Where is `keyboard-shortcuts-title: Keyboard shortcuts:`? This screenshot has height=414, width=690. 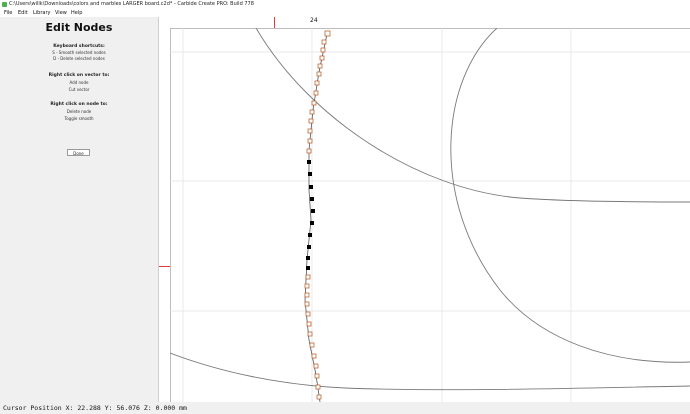
keyboard-shortcuts-title: Keyboard shortcuts: is located at coordinates (79, 46).